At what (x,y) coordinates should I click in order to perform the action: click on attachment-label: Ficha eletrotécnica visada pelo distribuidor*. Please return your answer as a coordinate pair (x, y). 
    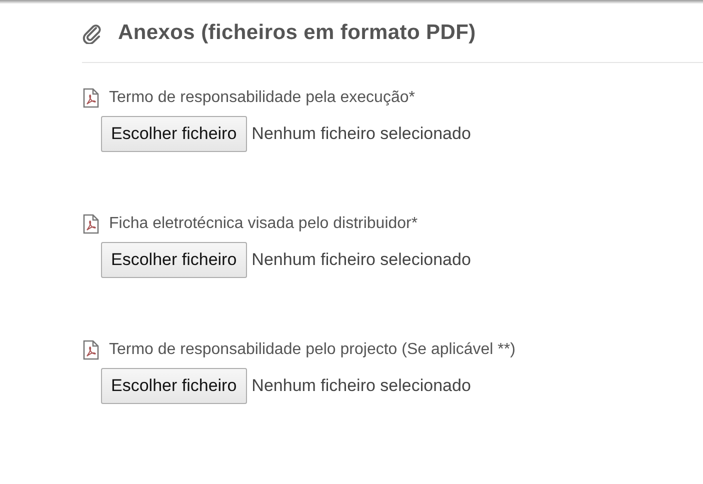
    Looking at the image, I should click on (263, 224).